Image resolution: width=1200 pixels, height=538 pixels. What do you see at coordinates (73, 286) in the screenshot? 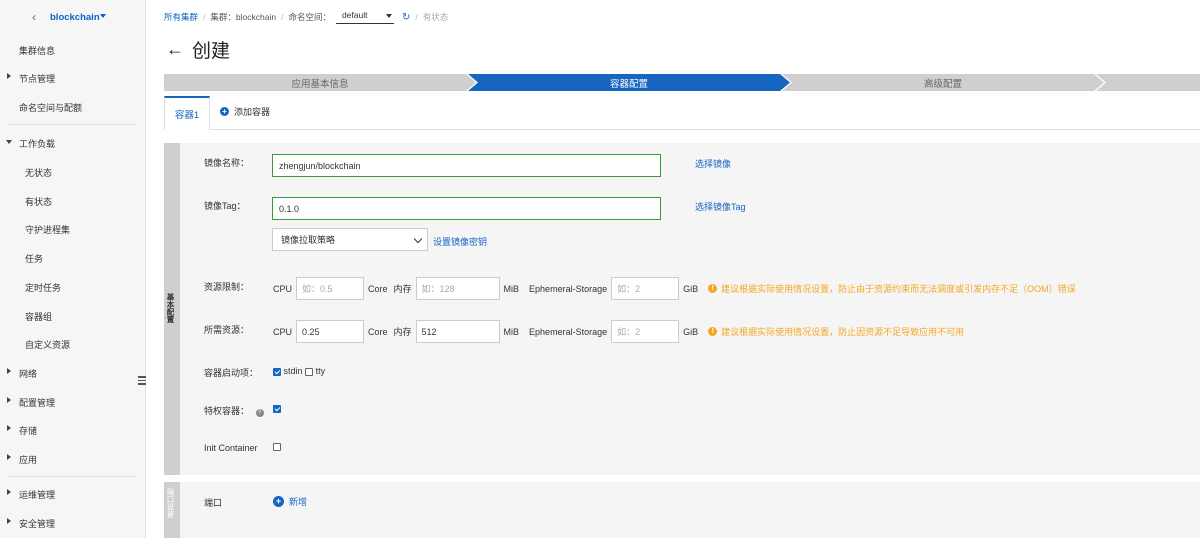
I see `sidebar-item-cronjobs: 定时任务` at bounding box center [73, 286].